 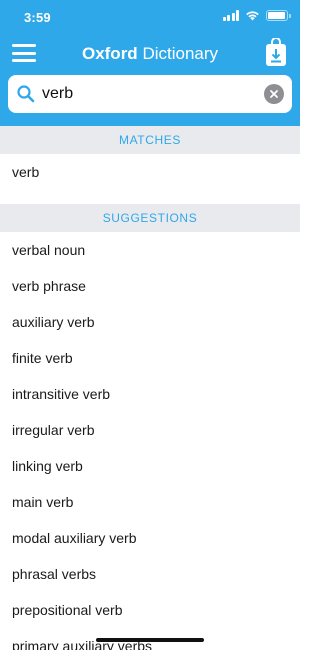 I want to click on list-item: finite verb, so click(x=150, y=358).